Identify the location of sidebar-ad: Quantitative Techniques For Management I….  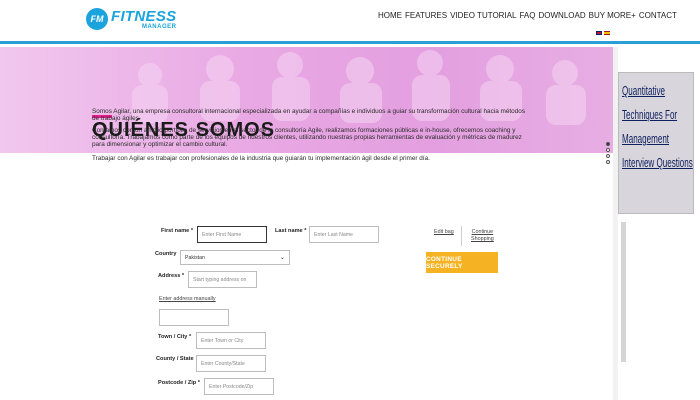
(656, 143).